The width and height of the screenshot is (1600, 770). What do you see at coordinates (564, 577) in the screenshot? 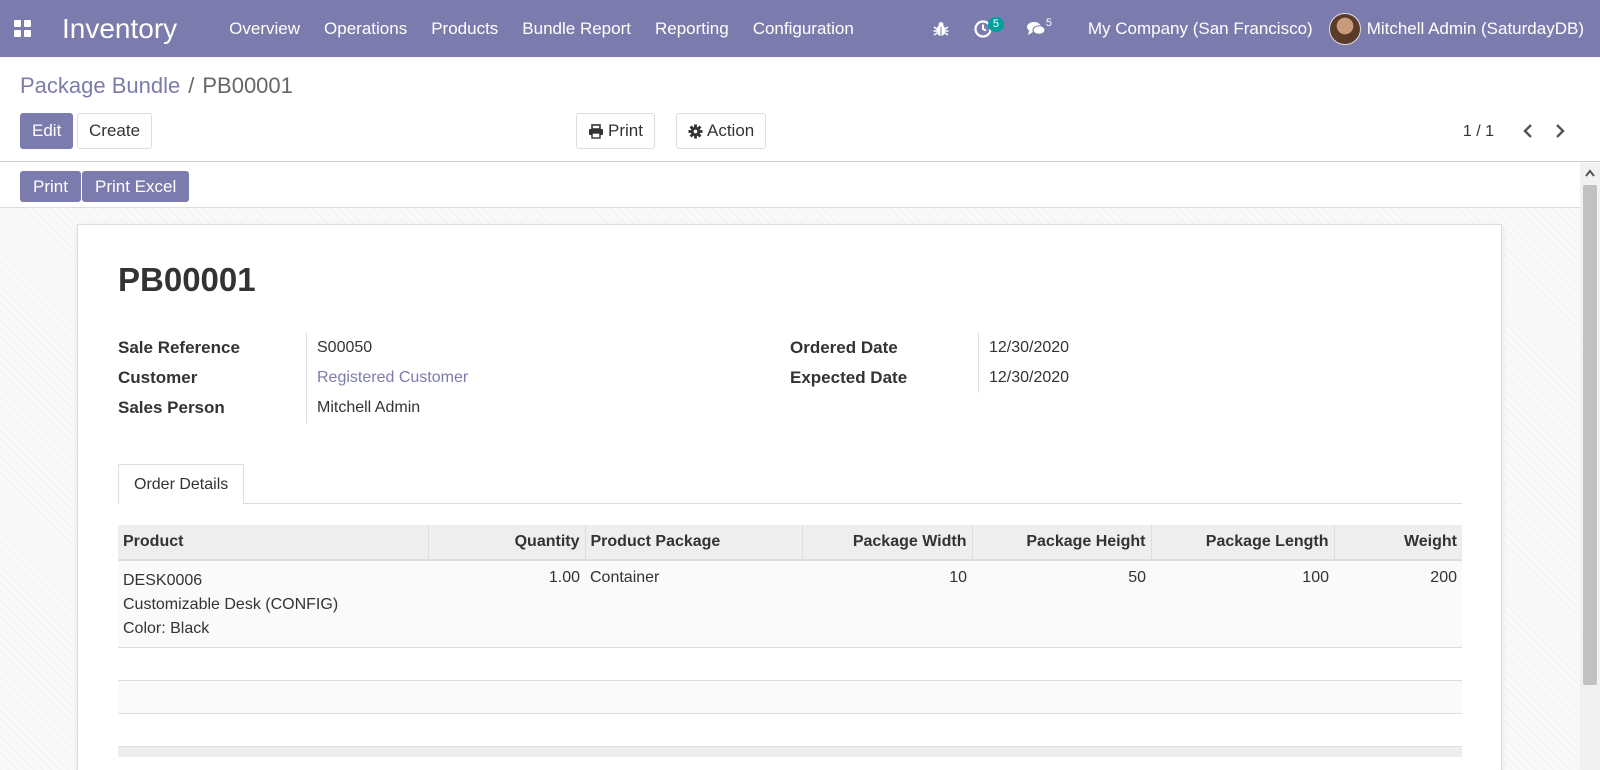
I see `quantity-cell: 1.00` at bounding box center [564, 577].